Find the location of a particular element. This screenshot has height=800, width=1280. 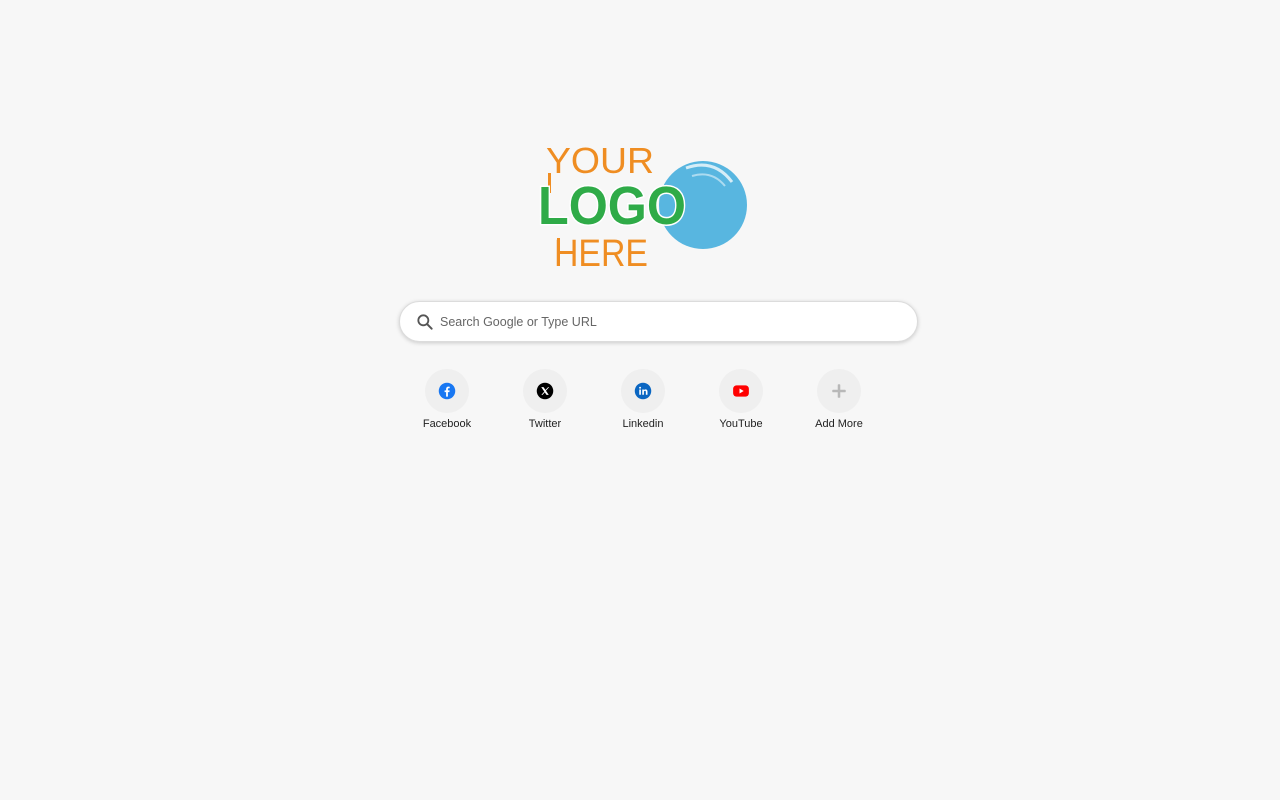

shortcut-add-more: Add More is located at coordinates (839, 402).